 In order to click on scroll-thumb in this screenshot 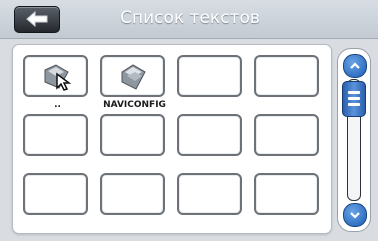, I will do `click(354, 99)`.